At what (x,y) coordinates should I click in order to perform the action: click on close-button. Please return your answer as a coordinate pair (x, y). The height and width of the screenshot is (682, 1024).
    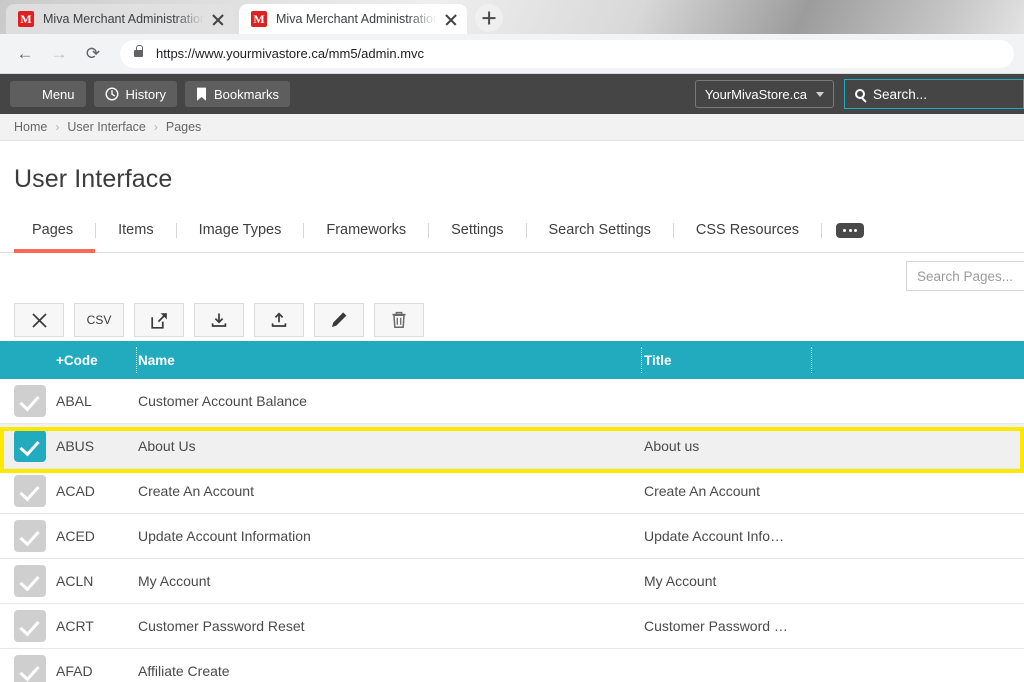
    Looking at the image, I should click on (39, 320).